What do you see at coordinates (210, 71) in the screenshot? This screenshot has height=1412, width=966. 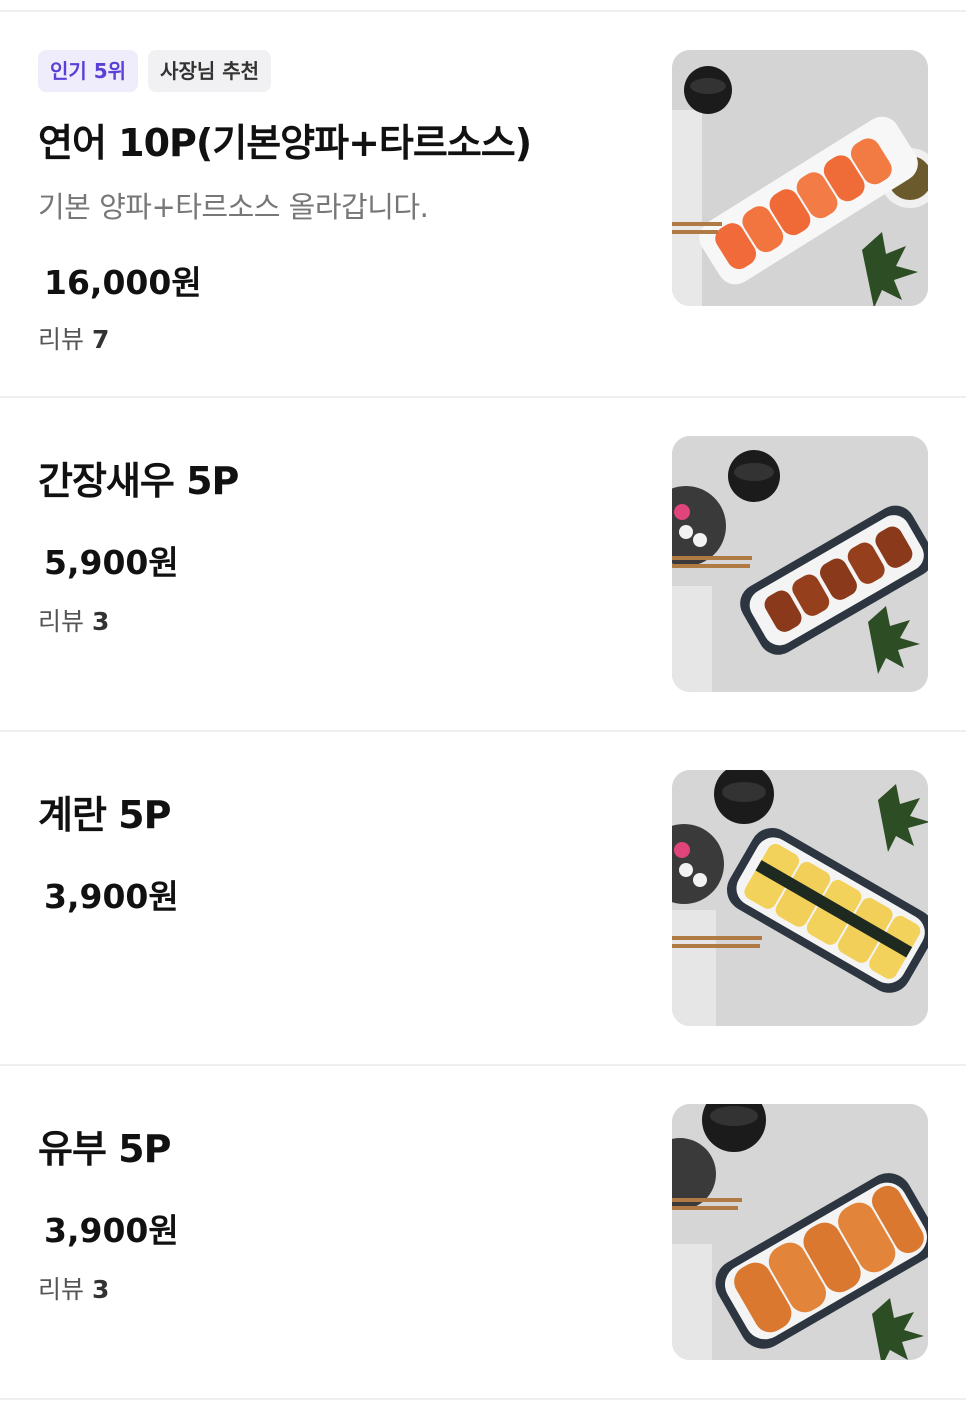 I see `owner-recommend-badge: 사장님 추천` at bounding box center [210, 71].